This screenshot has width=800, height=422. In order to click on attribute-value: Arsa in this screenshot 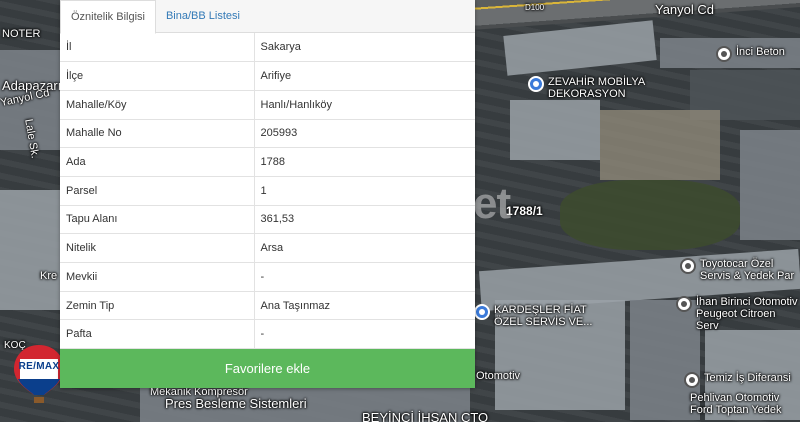, I will do `click(272, 248)`.